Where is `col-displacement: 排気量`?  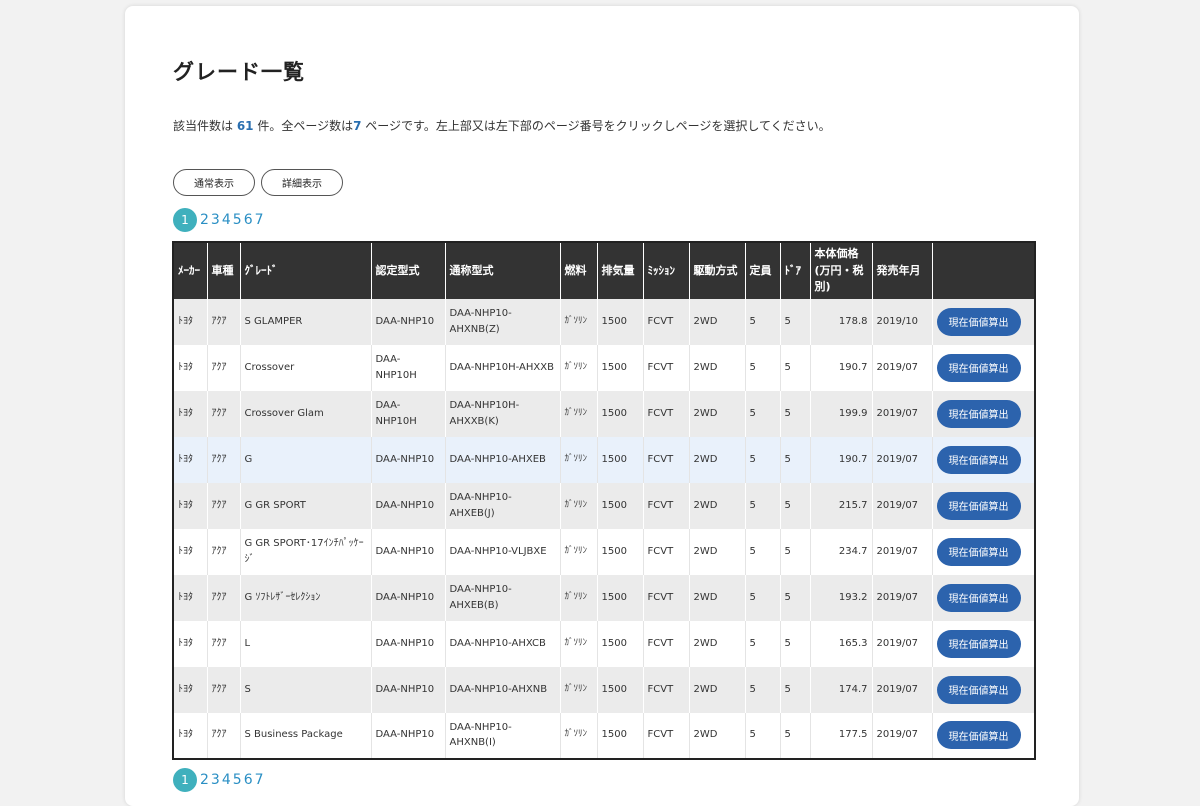
col-displacement: 排気量 is located at coordinates (620, 270).